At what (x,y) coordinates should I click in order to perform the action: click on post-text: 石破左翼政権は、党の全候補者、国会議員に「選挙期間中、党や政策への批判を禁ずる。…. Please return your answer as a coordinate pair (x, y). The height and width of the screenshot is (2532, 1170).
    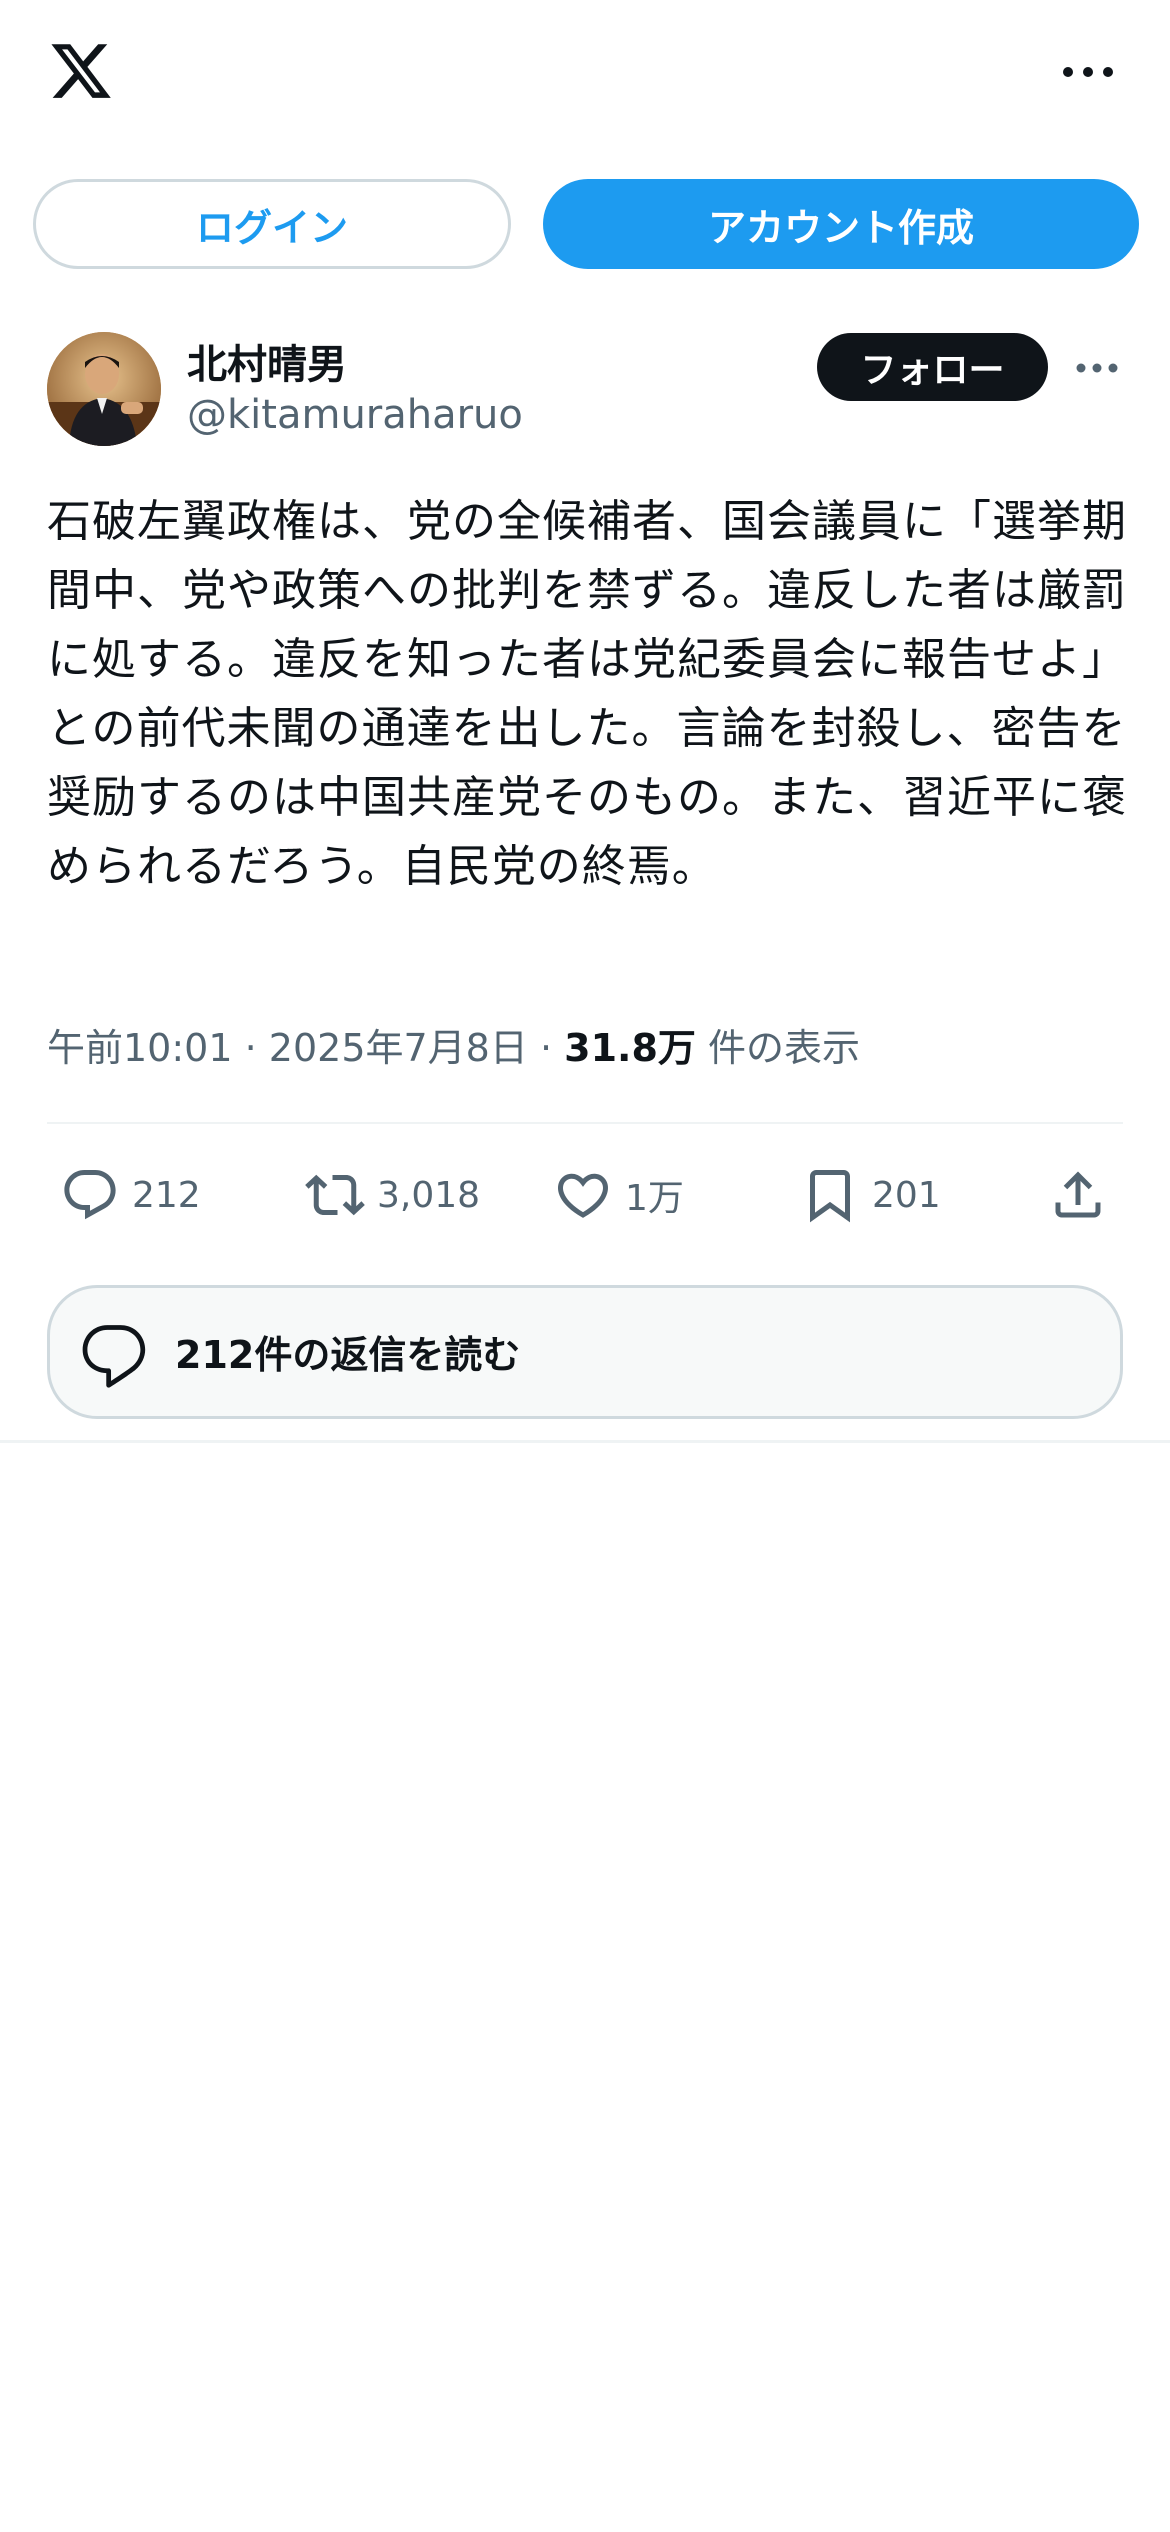
    Looking at the image, I should click on (587, 694).